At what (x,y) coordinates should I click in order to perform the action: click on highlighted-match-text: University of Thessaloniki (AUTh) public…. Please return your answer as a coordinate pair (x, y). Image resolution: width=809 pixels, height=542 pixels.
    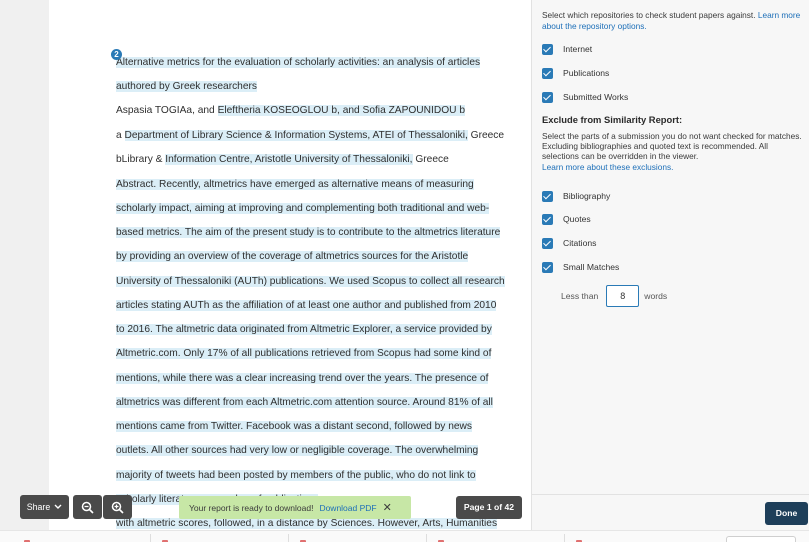
    Looking at the image, I should click on (310, 281).